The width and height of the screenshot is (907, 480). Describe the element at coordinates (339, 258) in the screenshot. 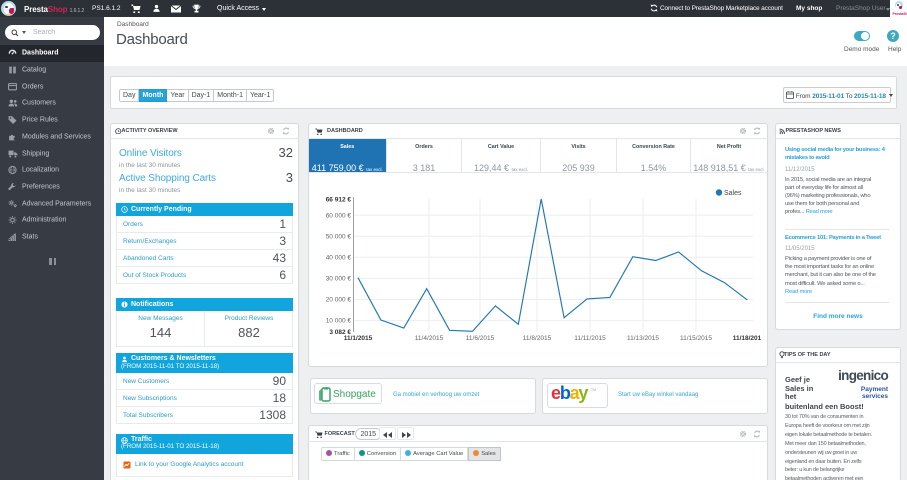

I see `svg-text: 40 000 €` at that location.